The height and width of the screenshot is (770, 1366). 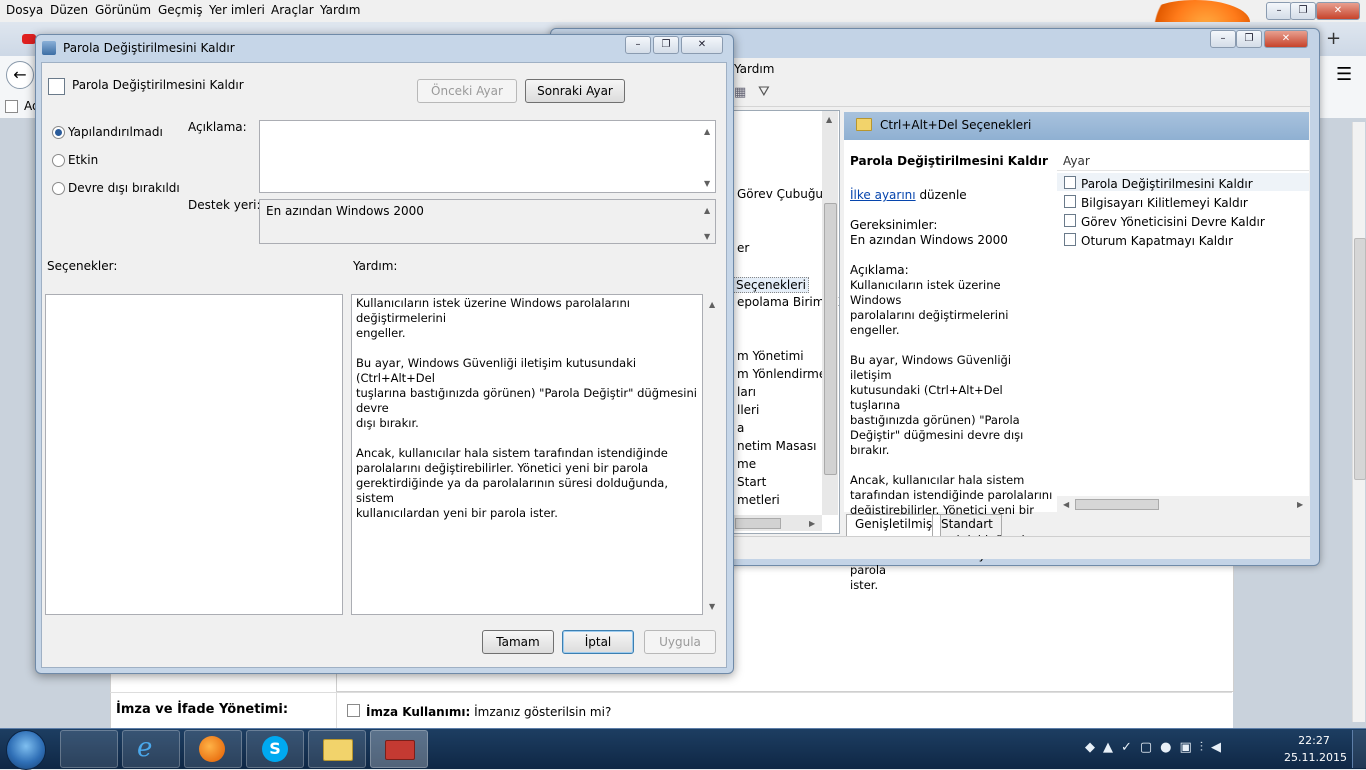 What do you see at coordinates (123, 10) in the screenshot?
I see `menu-view: Görünüm` at bounding box center [123, 10].